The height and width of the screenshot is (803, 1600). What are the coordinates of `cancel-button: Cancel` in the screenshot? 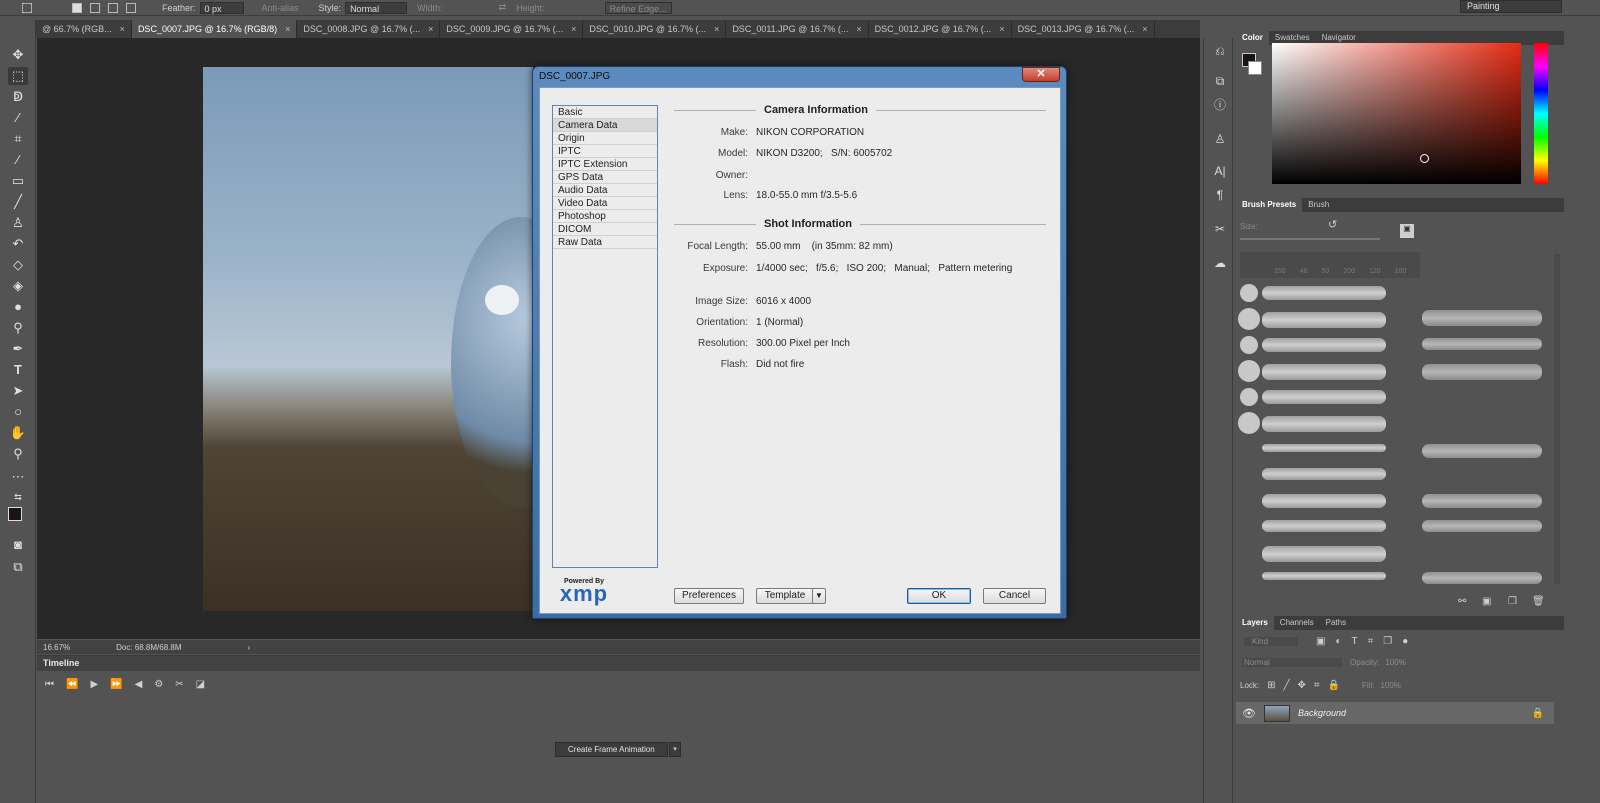 It's located at (1014, 596).